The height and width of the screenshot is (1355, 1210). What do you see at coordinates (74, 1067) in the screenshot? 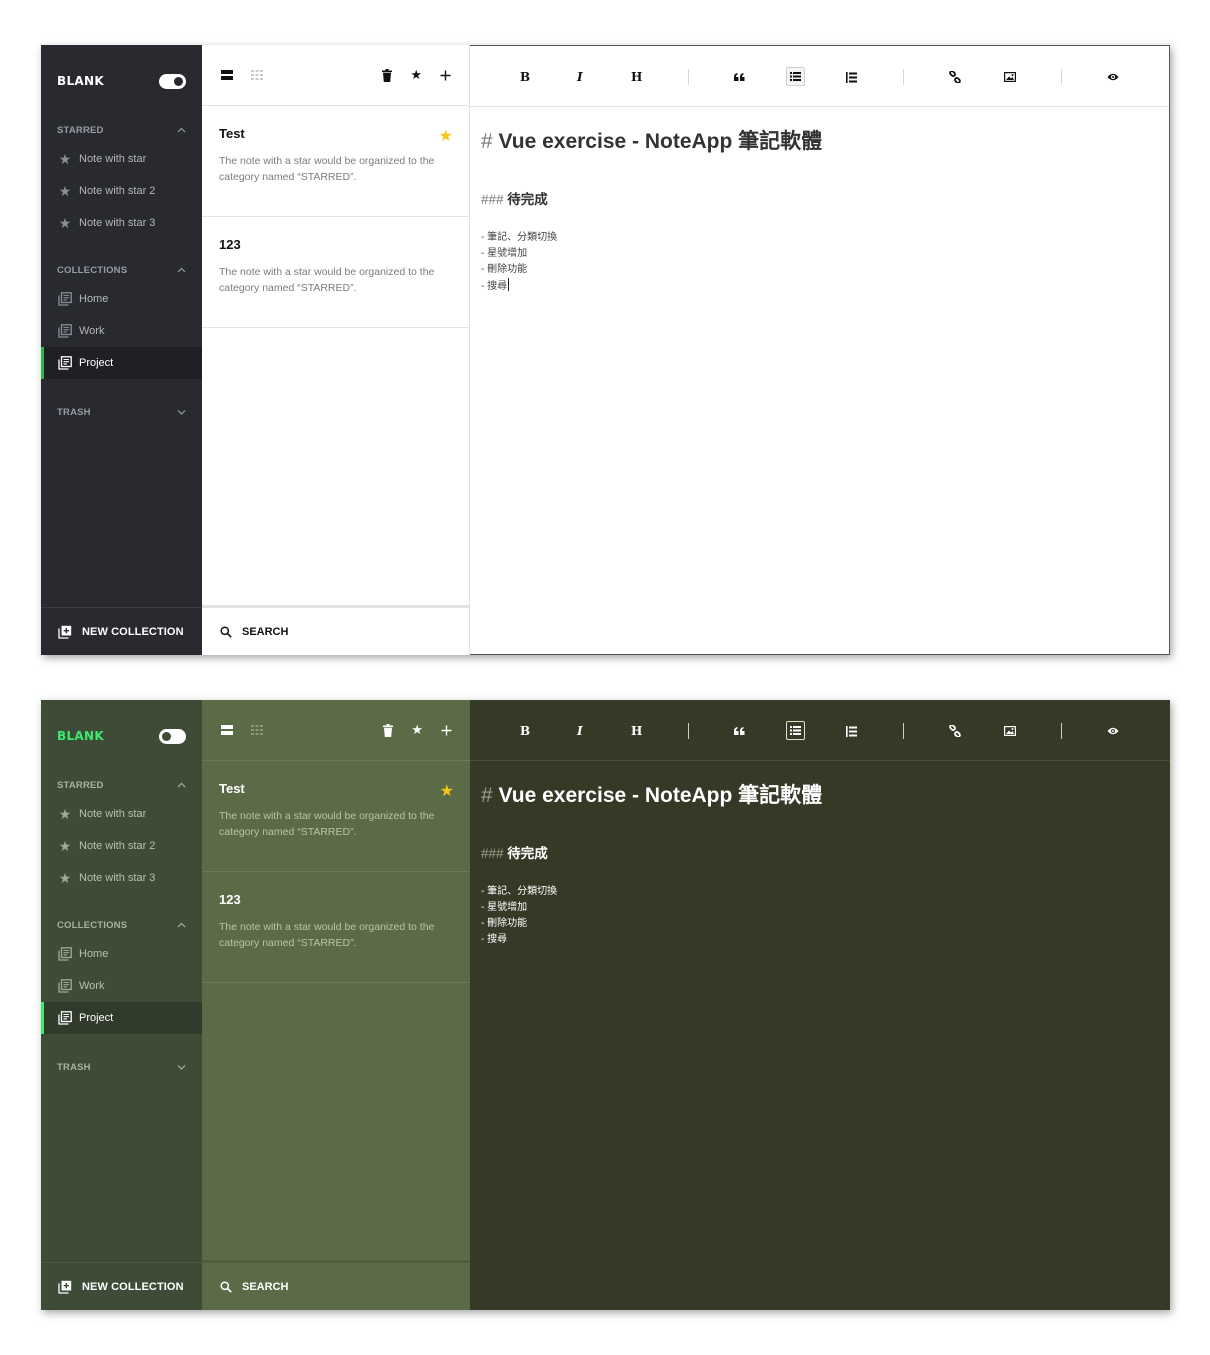
I see `section-label: TRASH` at bounding box center [74, 1067].